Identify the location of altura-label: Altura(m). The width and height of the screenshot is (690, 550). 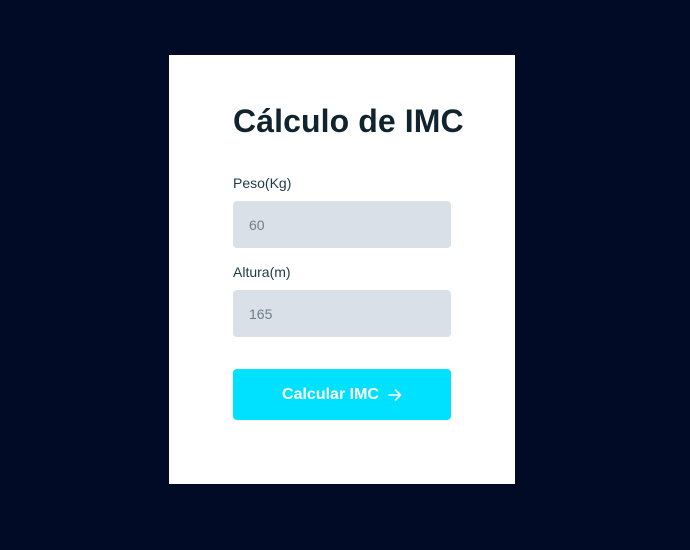
(262, 272).